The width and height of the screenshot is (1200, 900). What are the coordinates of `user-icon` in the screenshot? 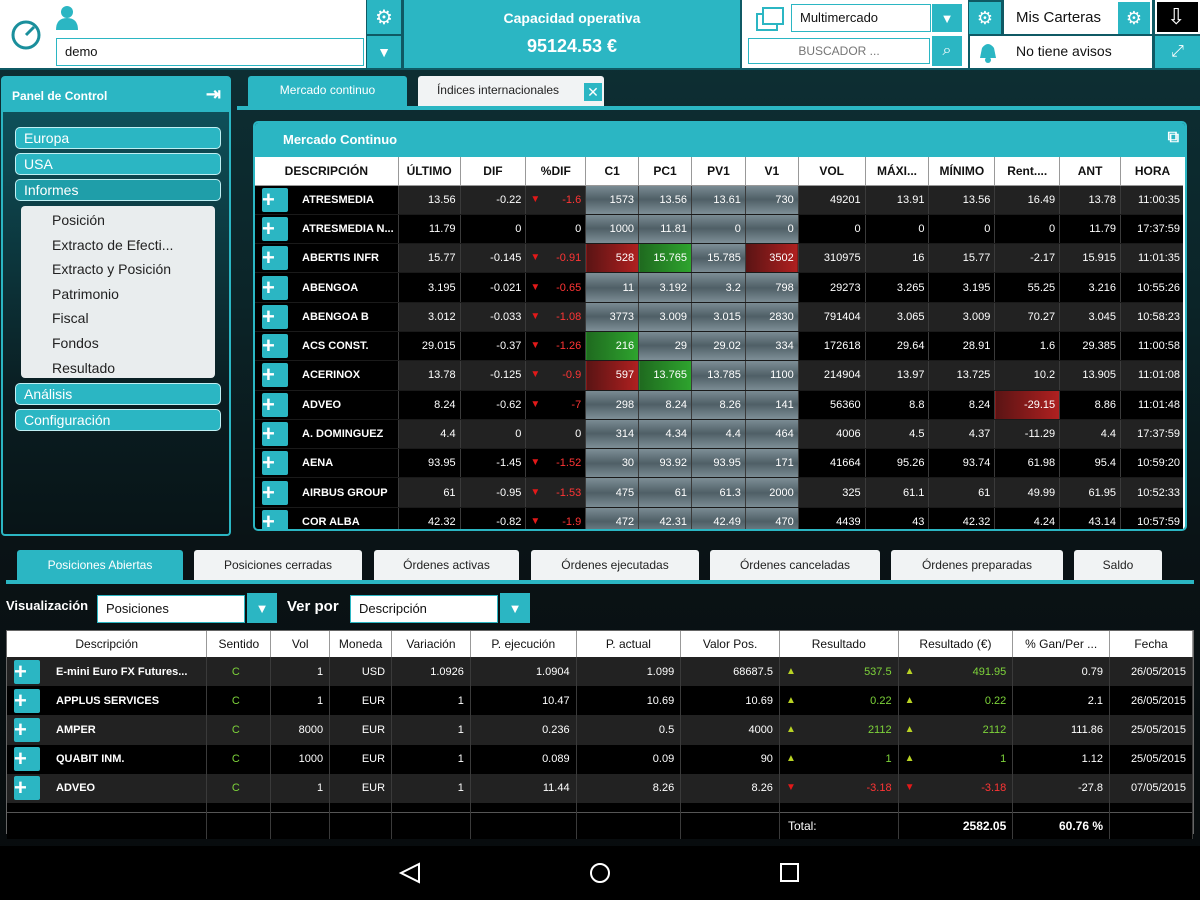 It's located at (67, 17).